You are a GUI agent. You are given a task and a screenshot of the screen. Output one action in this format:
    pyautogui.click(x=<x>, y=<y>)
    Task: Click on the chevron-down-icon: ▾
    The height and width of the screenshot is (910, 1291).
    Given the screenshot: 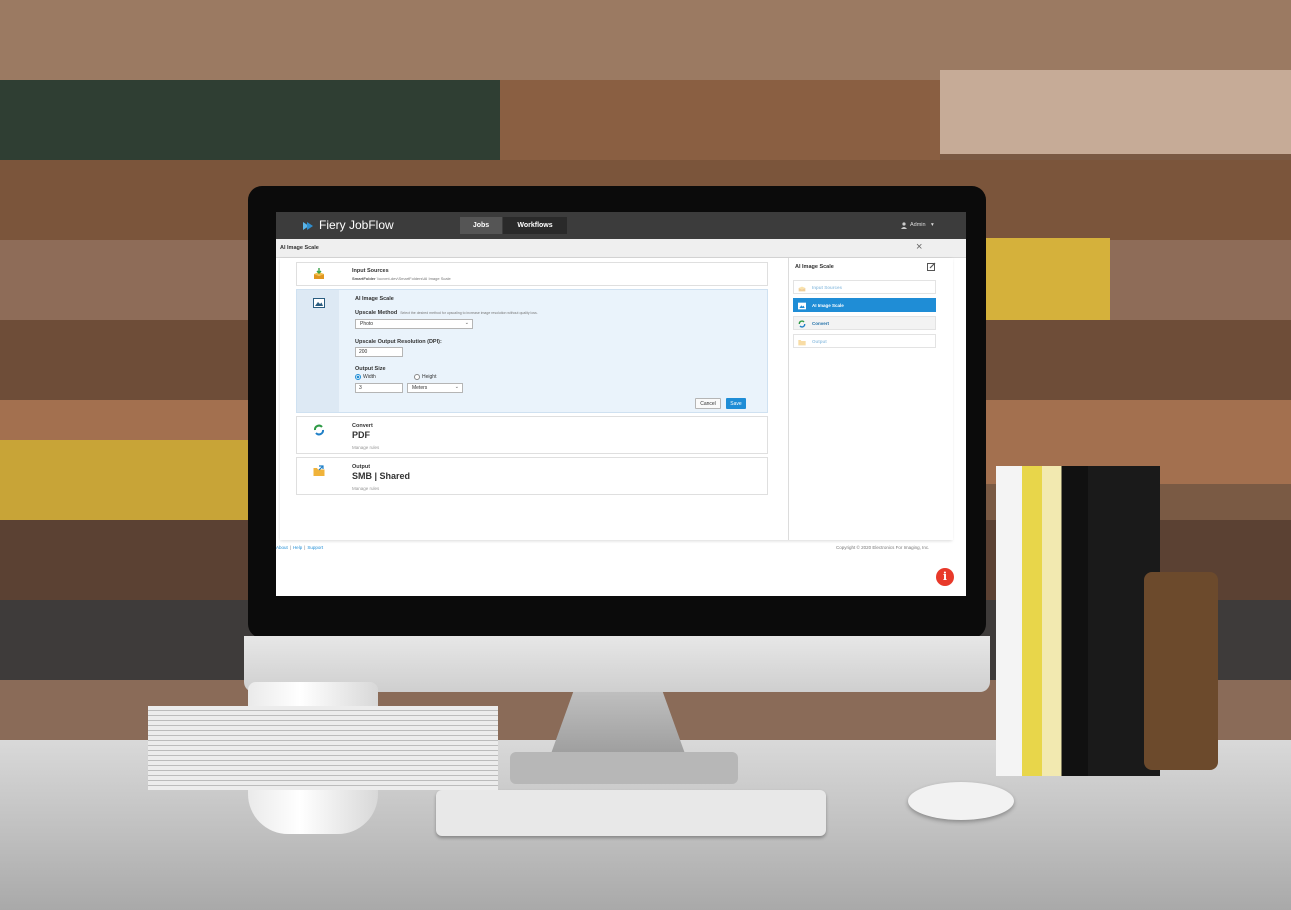 What is the action you would take?
    pyautogui.click(x=932, y=225)
    